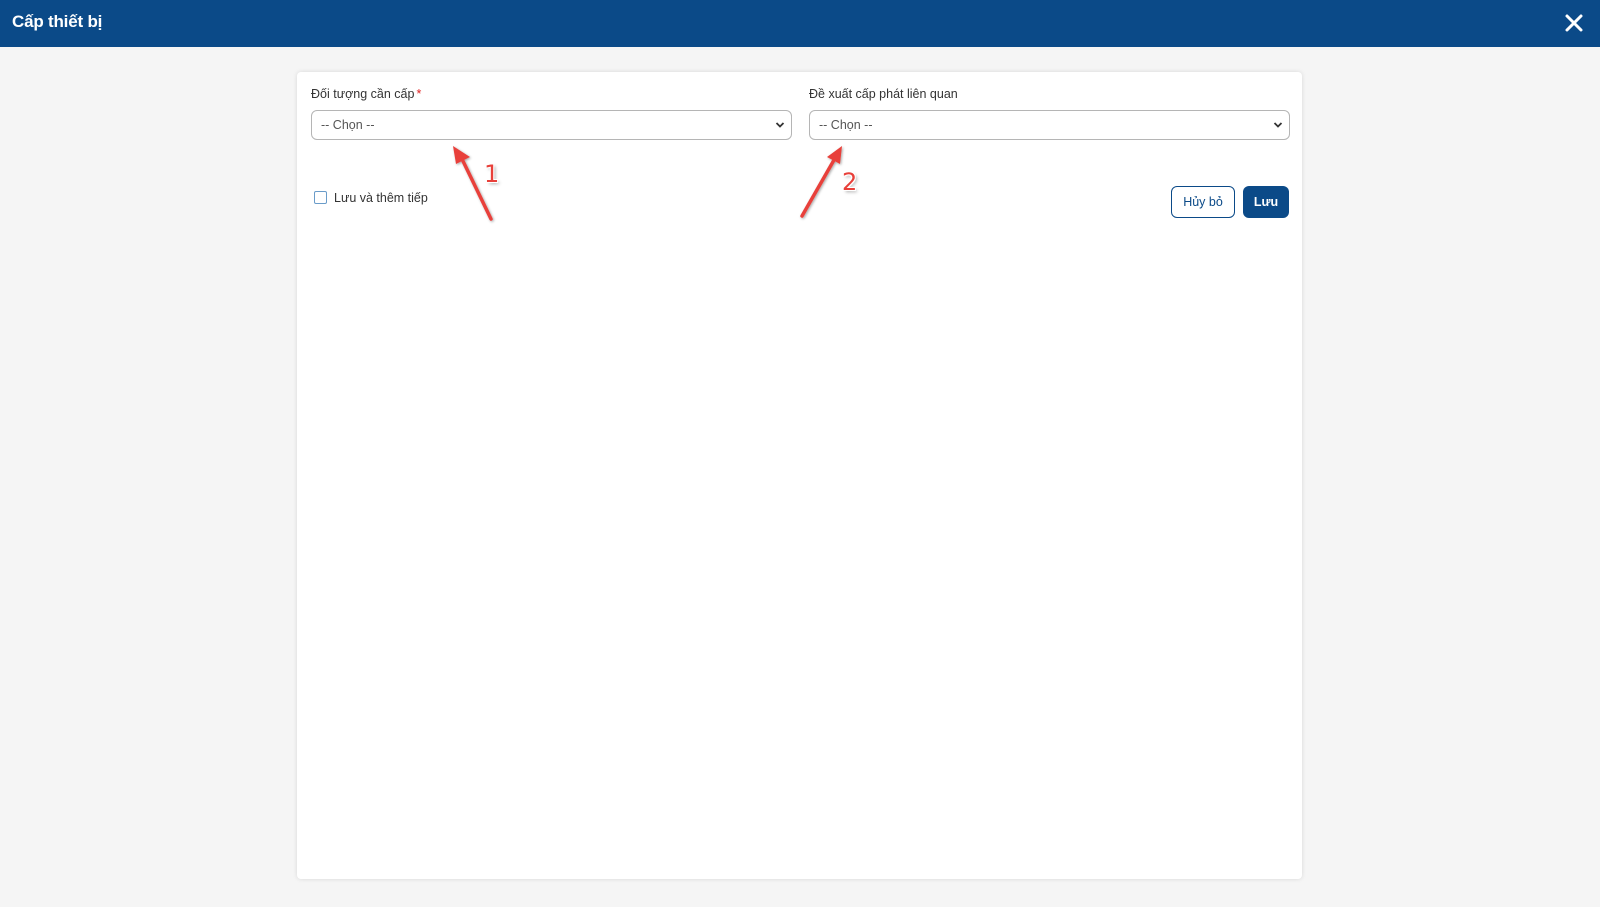  What do you see at coordinates (551, 125) in the screenshot?
I see `doi-tuong-select: -- Chọn --` at bounding box center [551, 125].